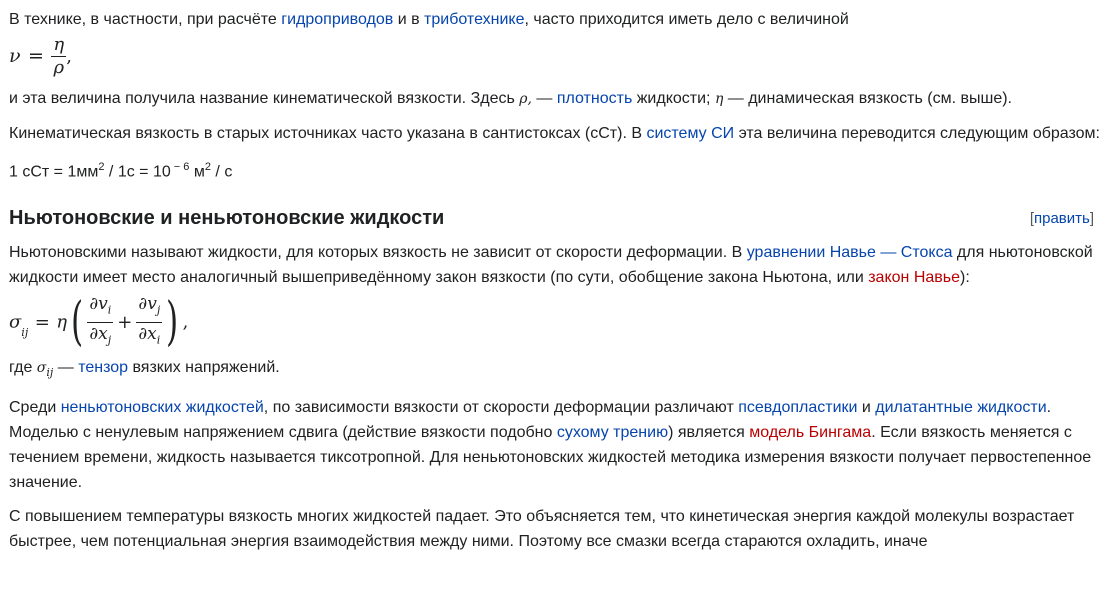 The height and width of the screenshot is (607, 1113). I want to click on formula-left-paren: (, so click(77, 322).